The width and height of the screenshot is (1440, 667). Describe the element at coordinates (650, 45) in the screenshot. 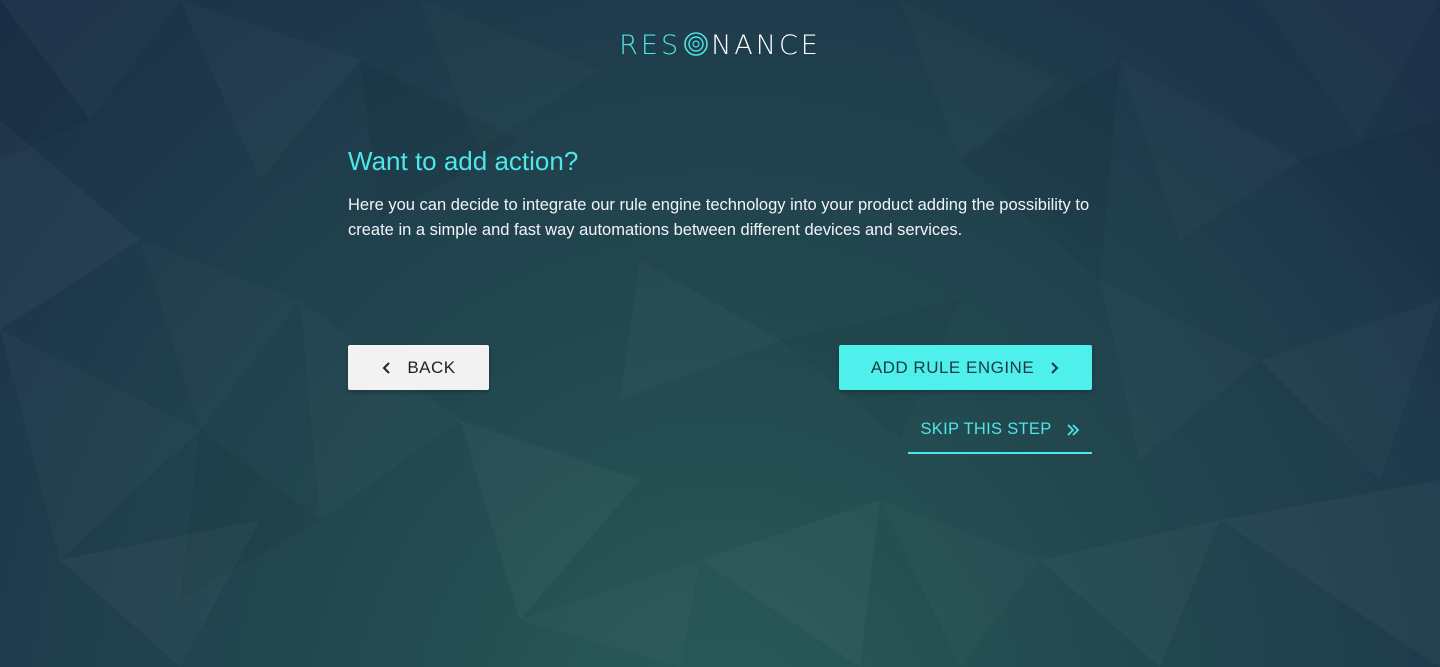

I see `logo-text-res: RES` at that location.